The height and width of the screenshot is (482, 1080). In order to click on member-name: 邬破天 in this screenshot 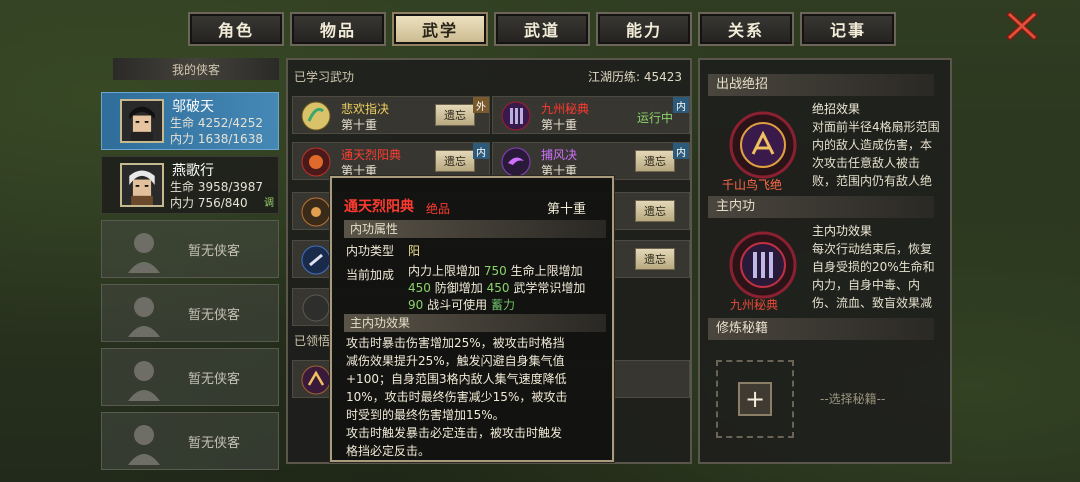, I will do `click(193, 107)`.